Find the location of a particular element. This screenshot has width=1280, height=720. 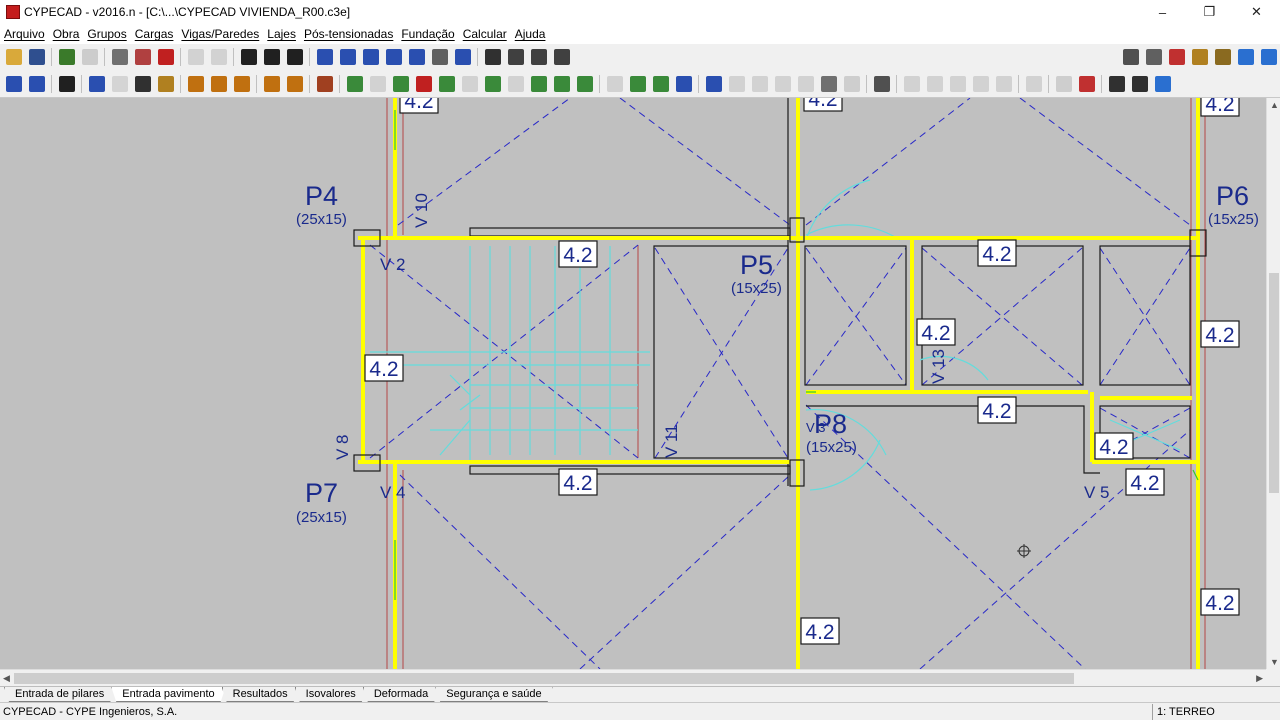

beam-info-button is located at coordinates (294, 84).